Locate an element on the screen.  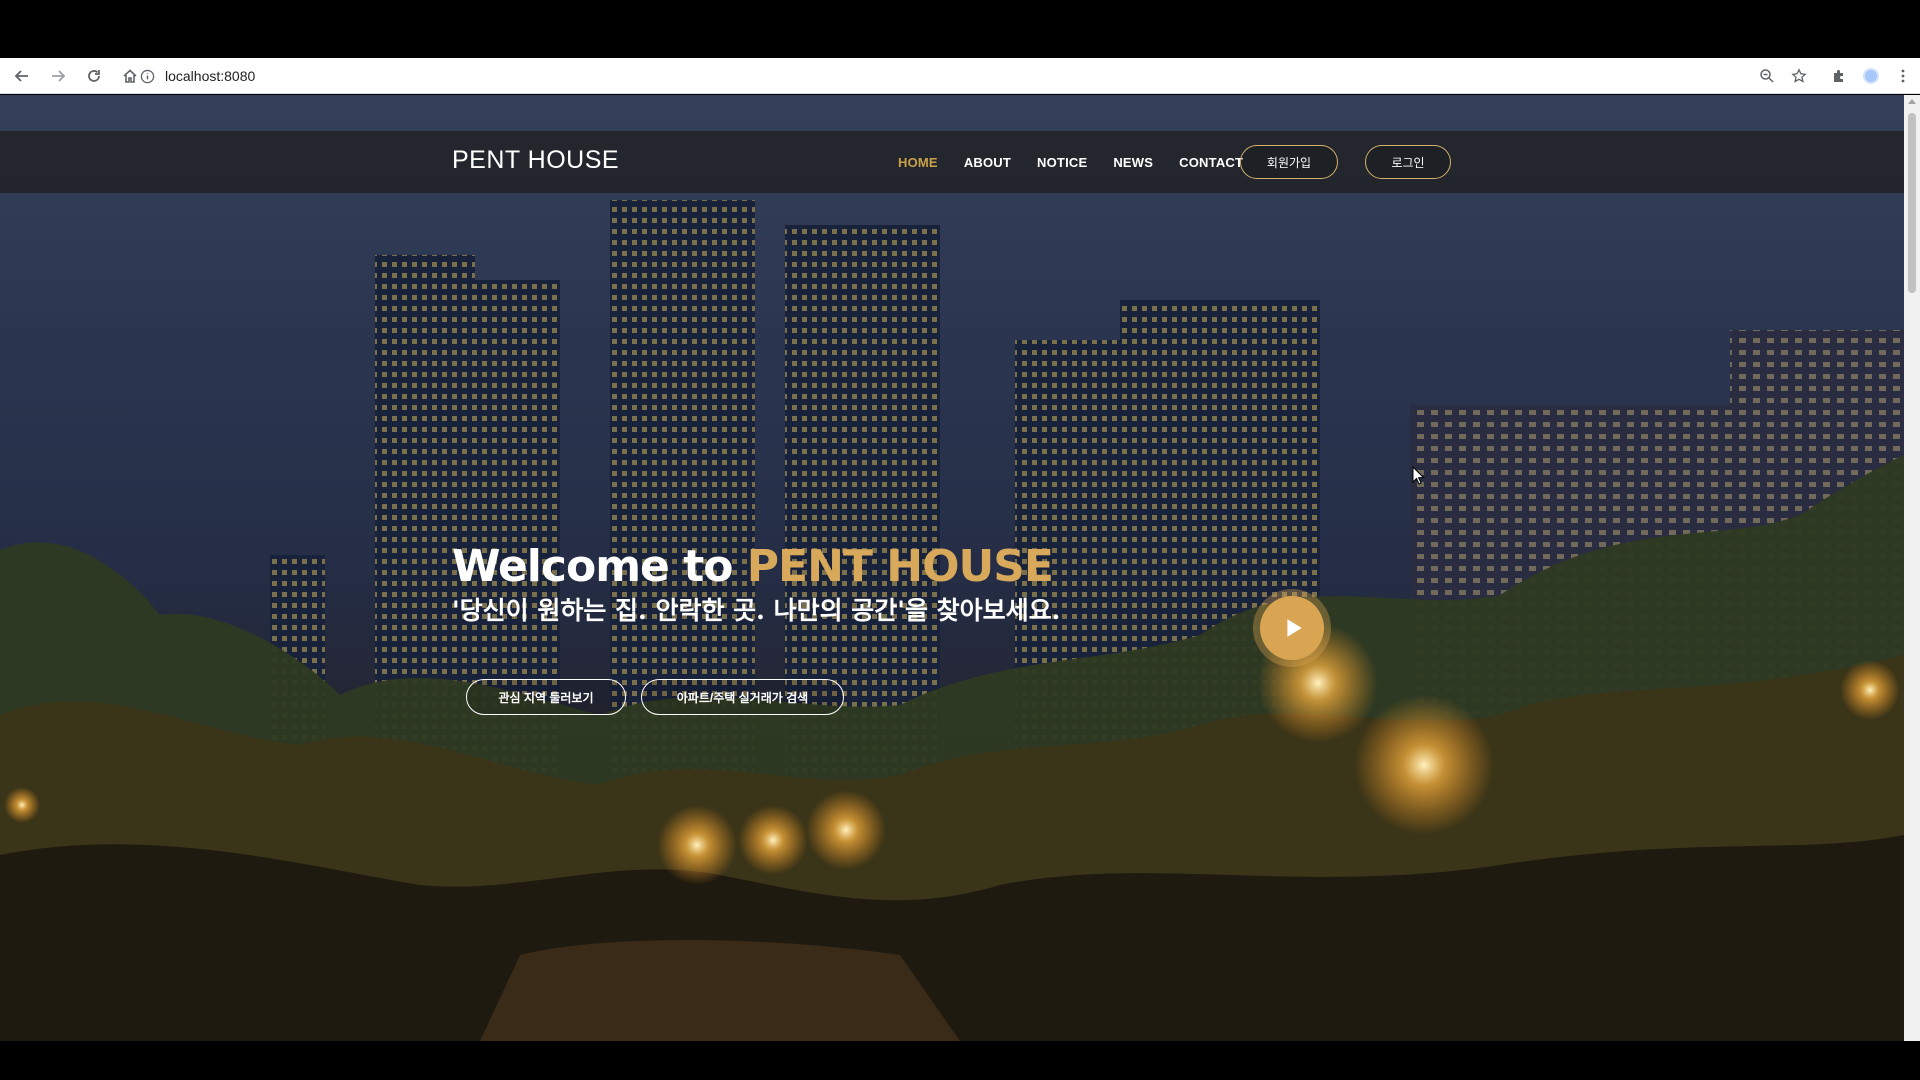
info-icon is located at coordinates (147, 76).